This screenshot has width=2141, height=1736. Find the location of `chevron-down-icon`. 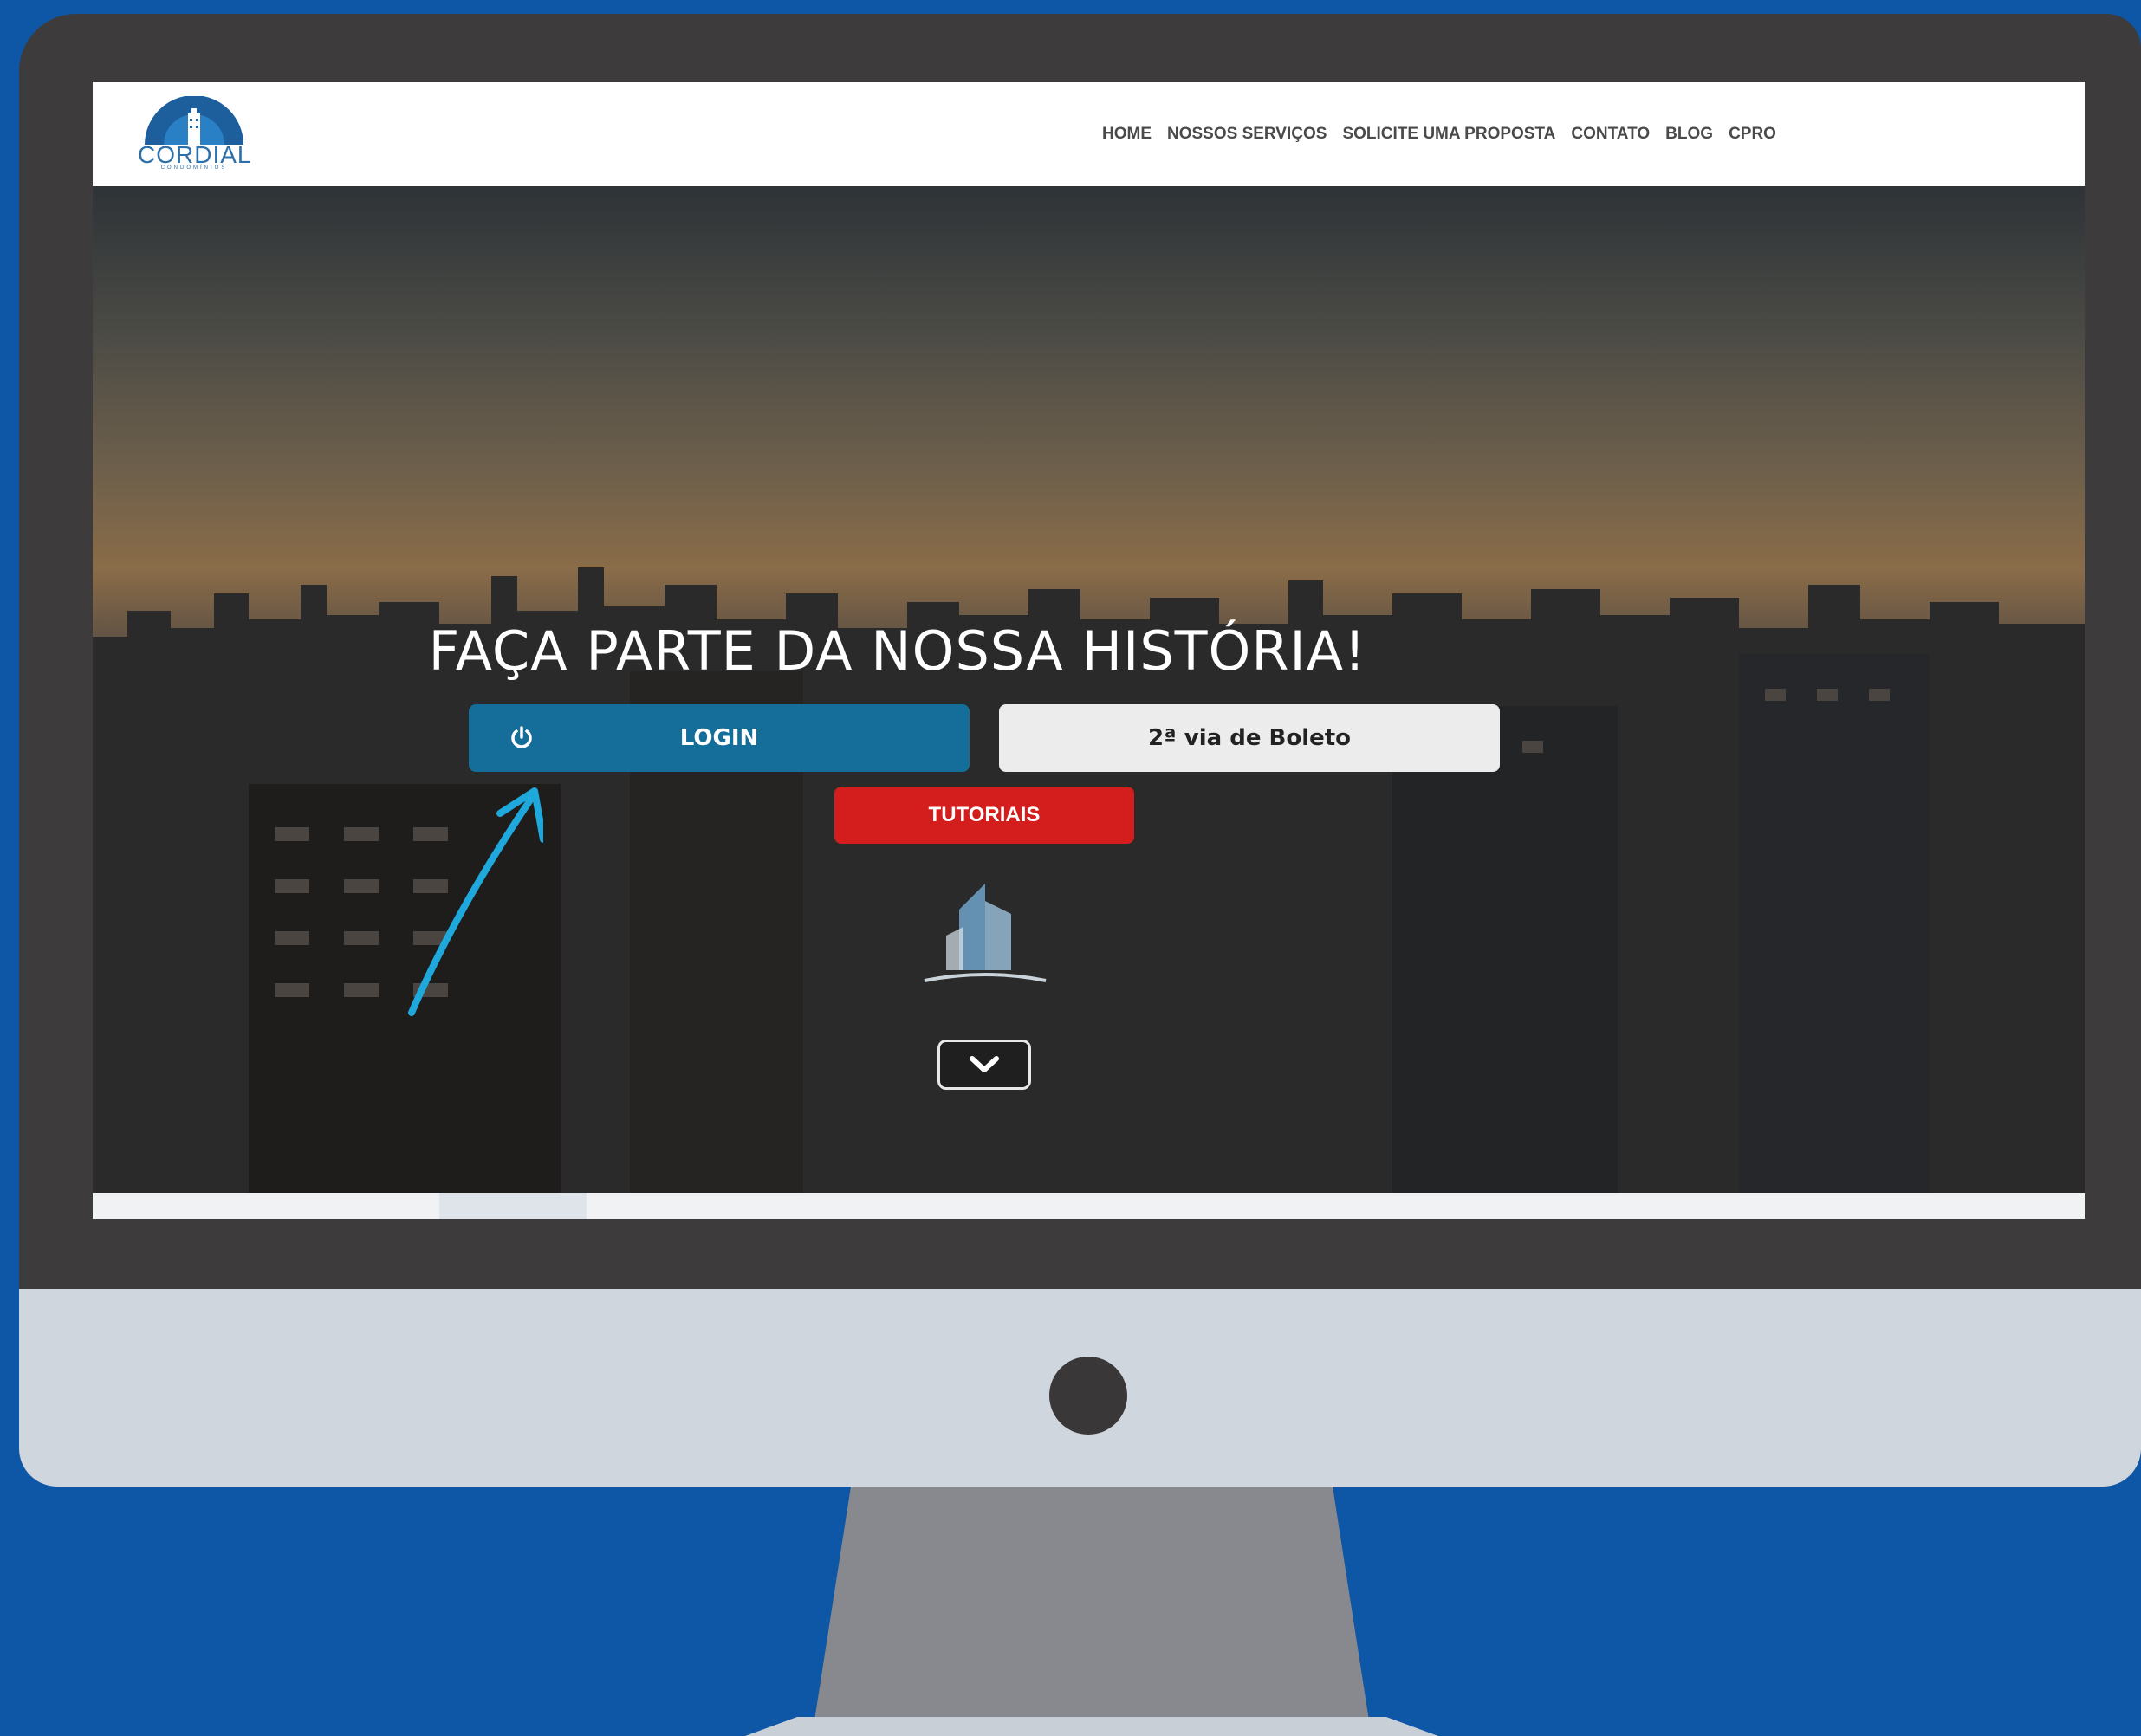

chevron-down-icon is located at coordinates (984, 1064).